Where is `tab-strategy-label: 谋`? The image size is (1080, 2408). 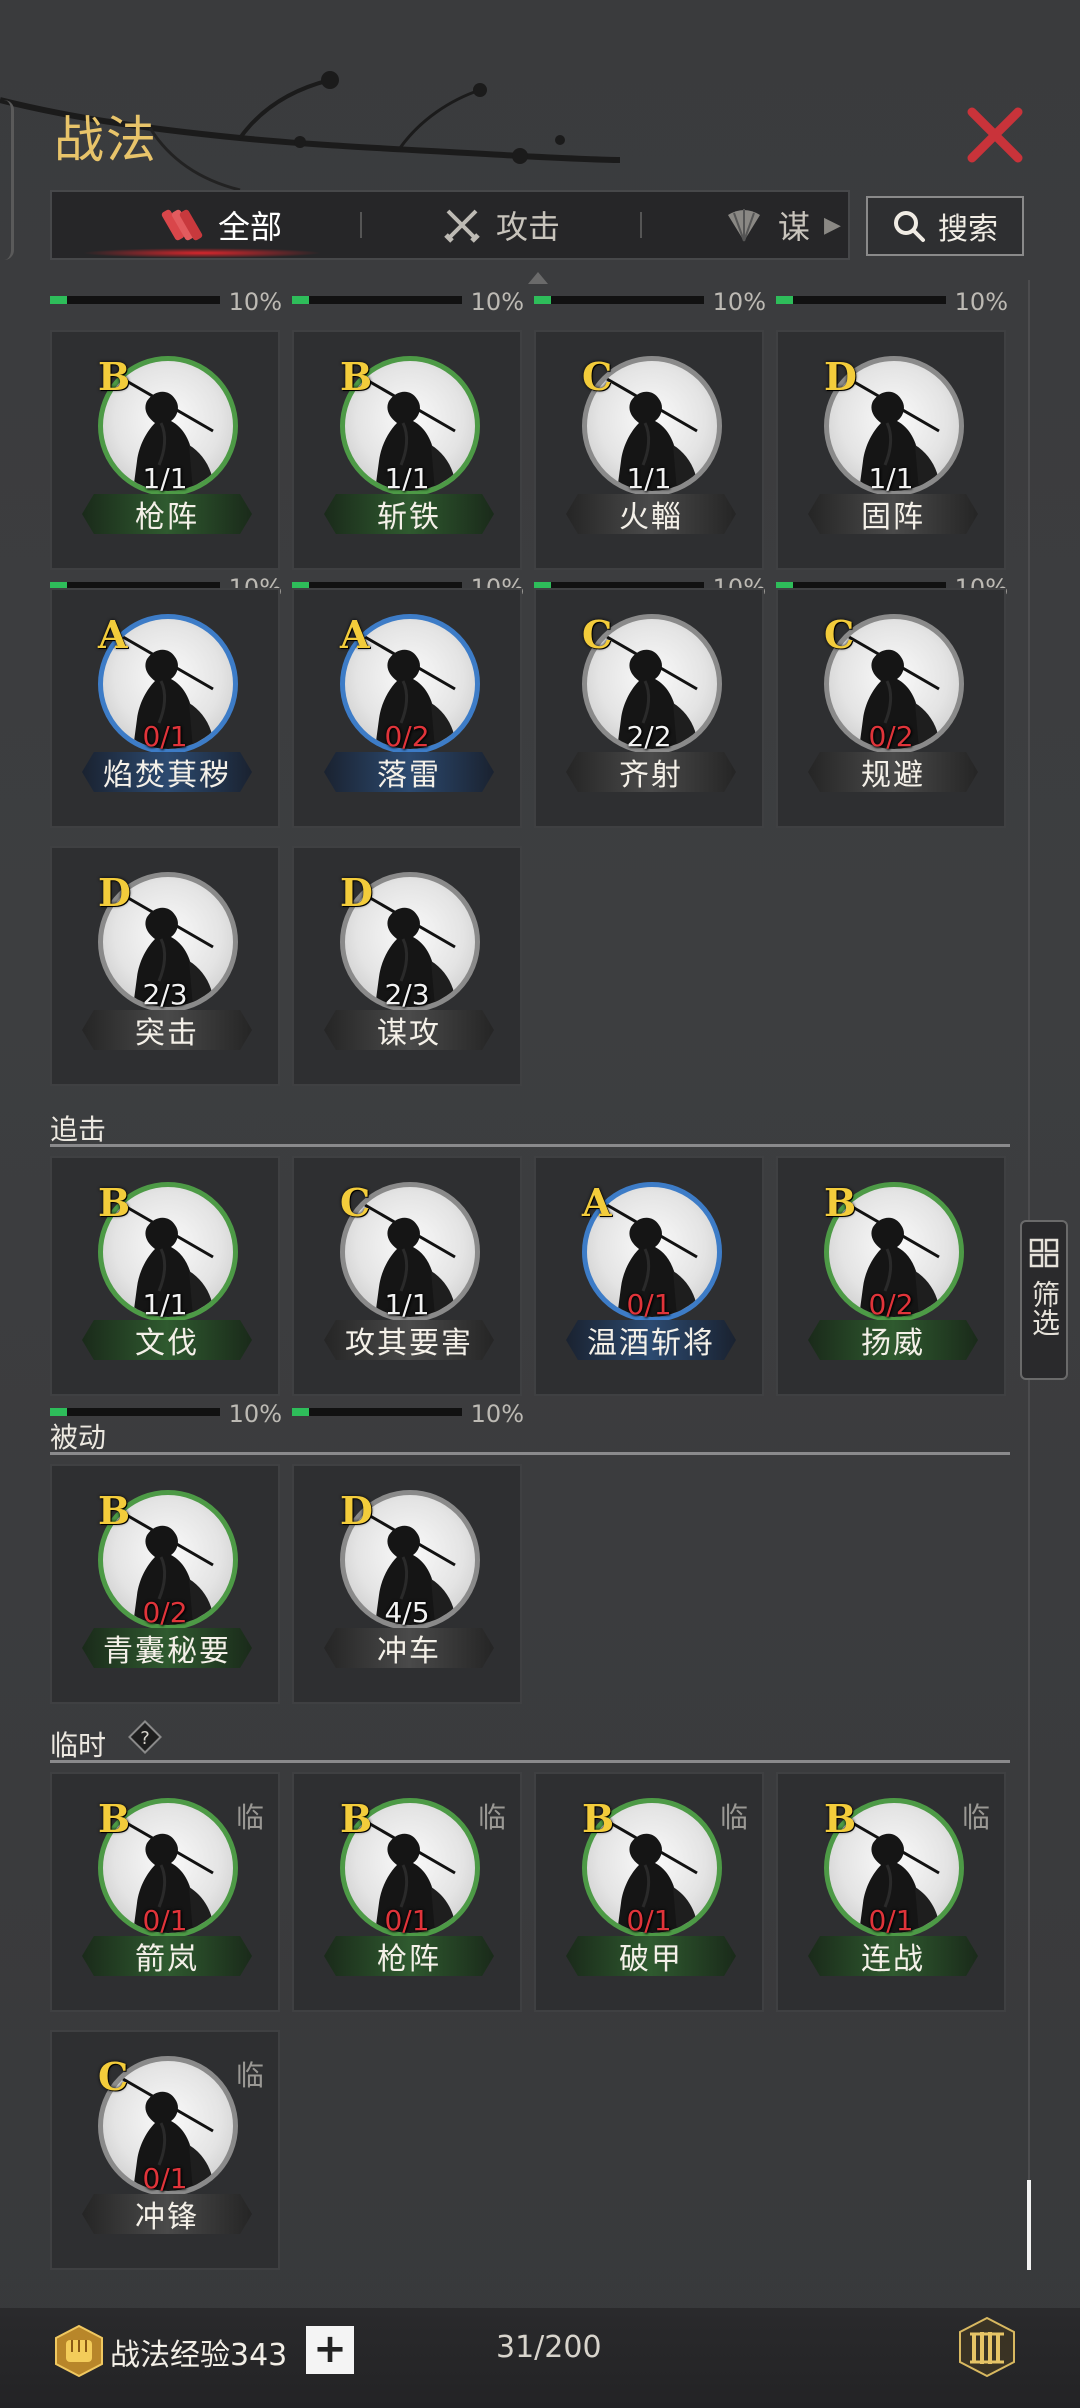
tab-strategy-label: 谋 is located at coordinates (794, 227).